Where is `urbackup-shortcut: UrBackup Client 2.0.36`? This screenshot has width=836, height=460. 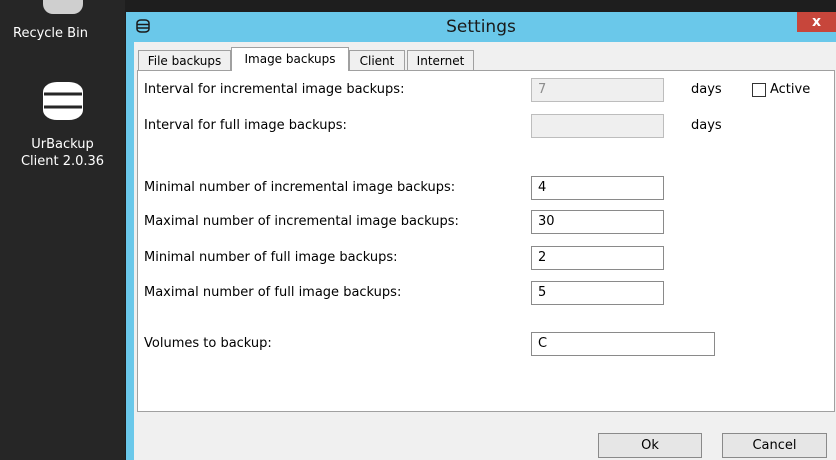 urbackup-shortcut: UrBackup Client 2.0.36 is located at coordinates (62, 123).